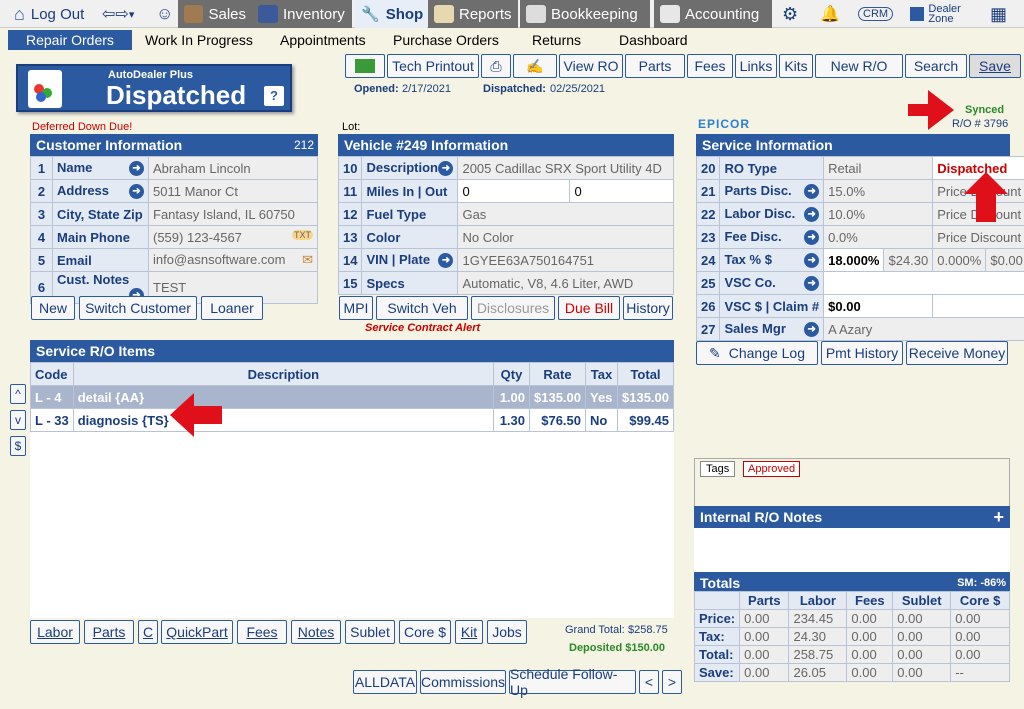 This screenshot has width=1024, height=709. I want to click on sublet-button: Sublet, so click(370, 632).